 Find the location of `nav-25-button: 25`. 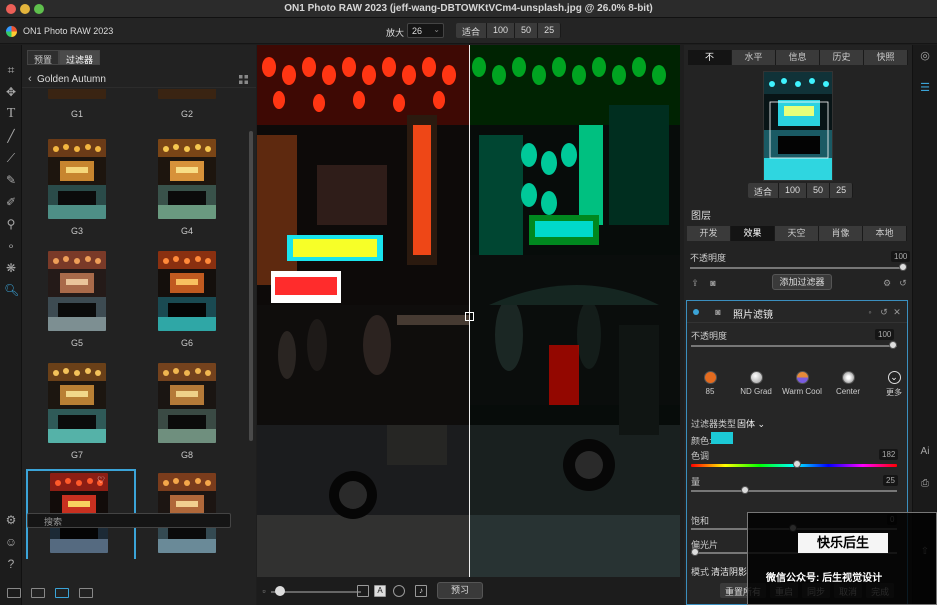

nav-25-button: 25 is located at coordinates (842, 190).